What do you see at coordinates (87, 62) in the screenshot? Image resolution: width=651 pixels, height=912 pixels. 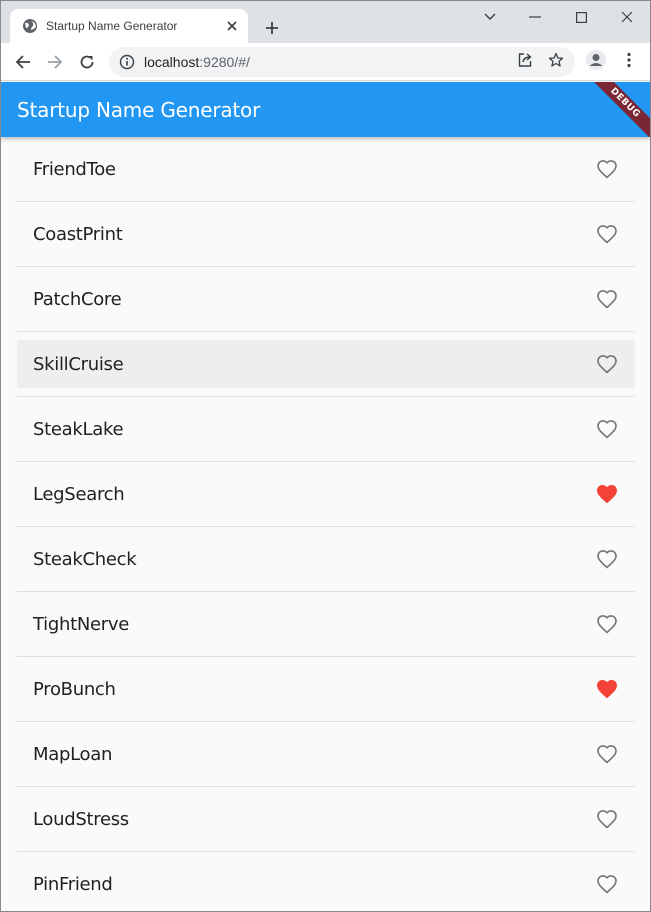 I see `reload-icon` at bounding box center [87, 62].